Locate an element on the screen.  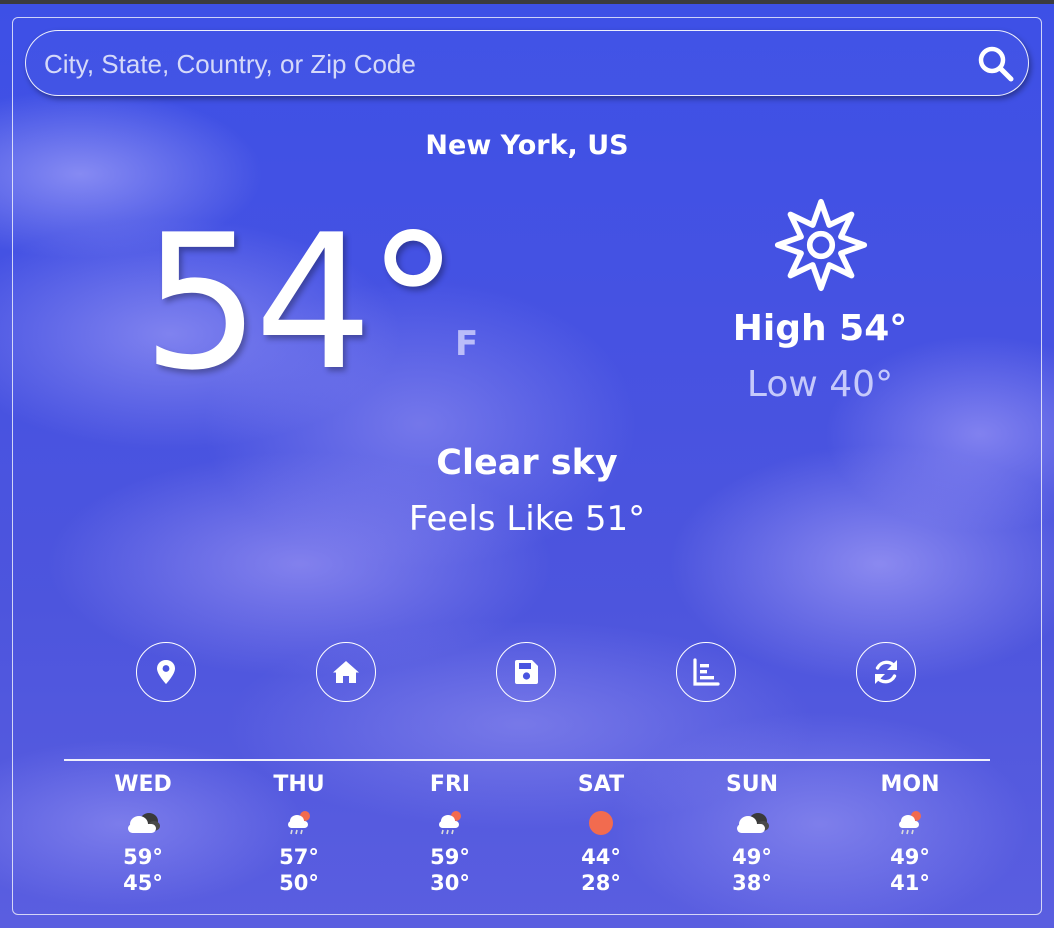
search-input is located at coordinates (504, 64).